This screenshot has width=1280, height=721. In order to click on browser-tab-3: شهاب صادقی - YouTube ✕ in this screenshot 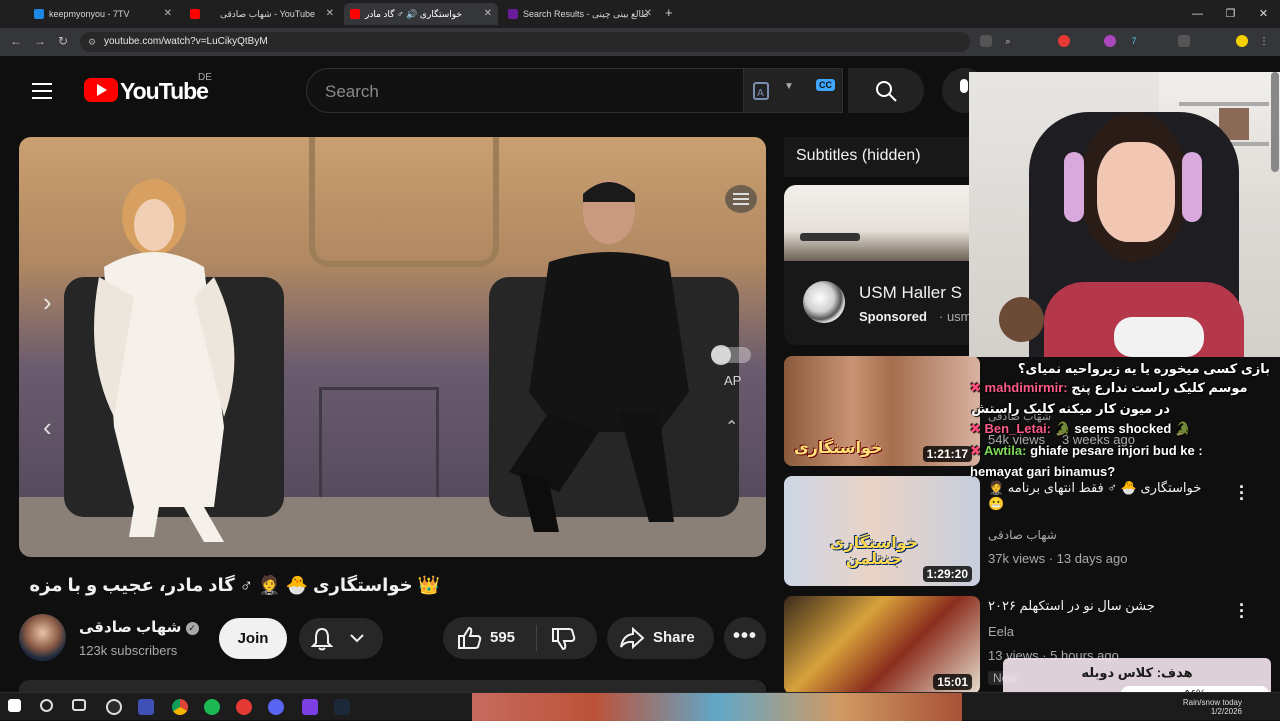, I will do `click(277, 14)`.